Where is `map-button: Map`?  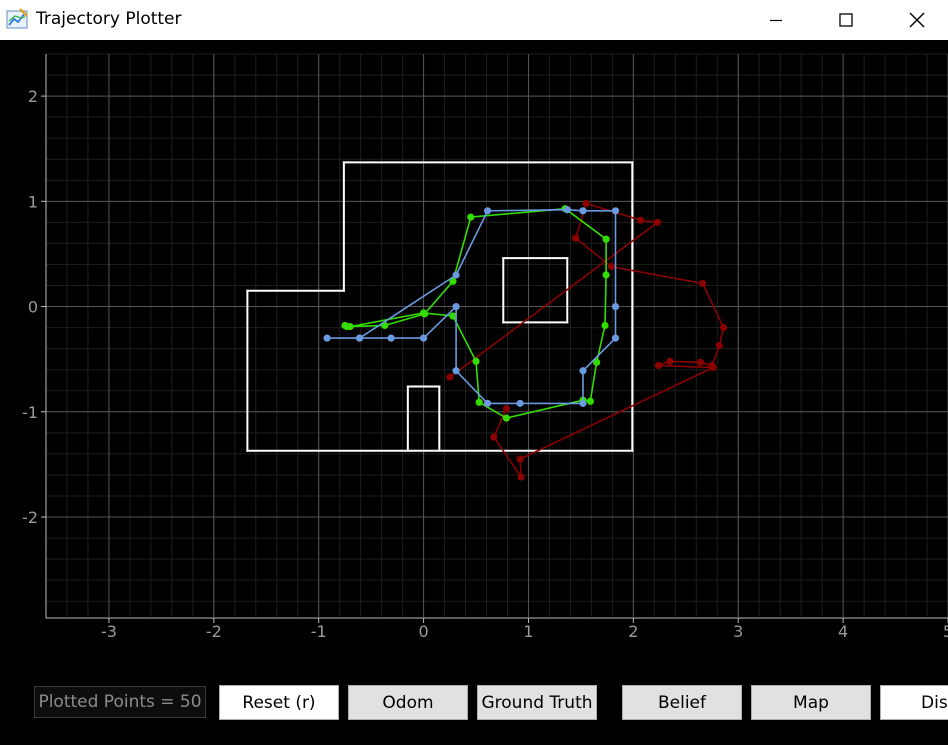
map-button: Map is located at coordinates (811, 702).